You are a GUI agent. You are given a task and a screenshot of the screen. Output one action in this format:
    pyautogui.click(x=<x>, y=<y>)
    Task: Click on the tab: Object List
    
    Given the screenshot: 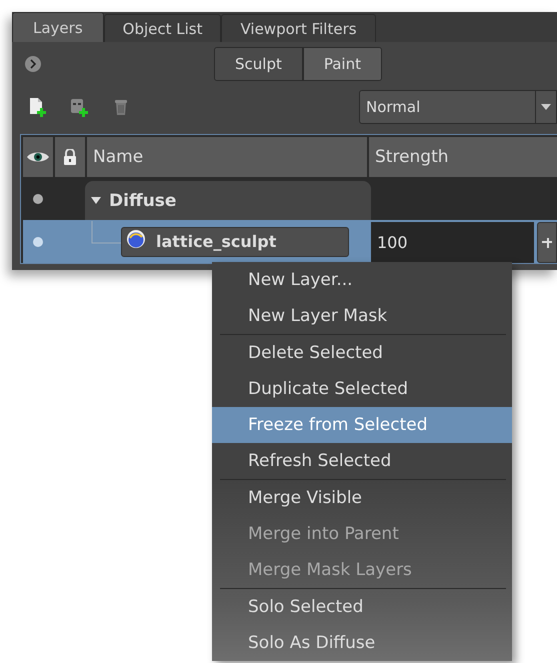 What is the action you would take?
    pyautogui.click(x=163, y=28)
    